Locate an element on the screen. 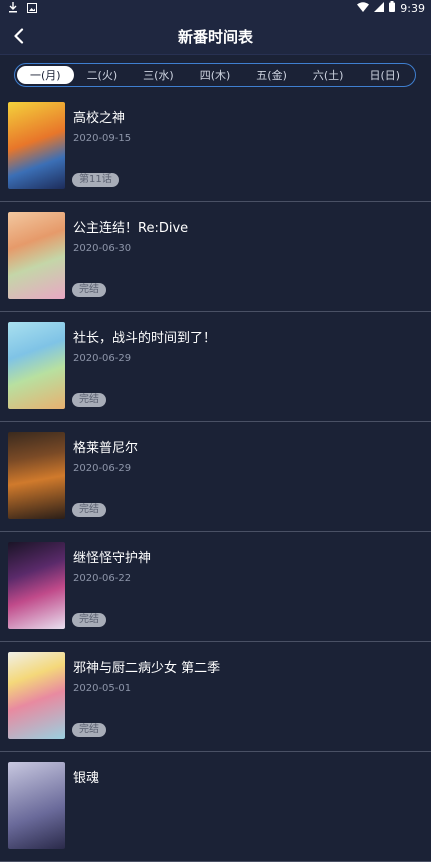  page-title: 新番时间表 is located at coordinates (215, 37).